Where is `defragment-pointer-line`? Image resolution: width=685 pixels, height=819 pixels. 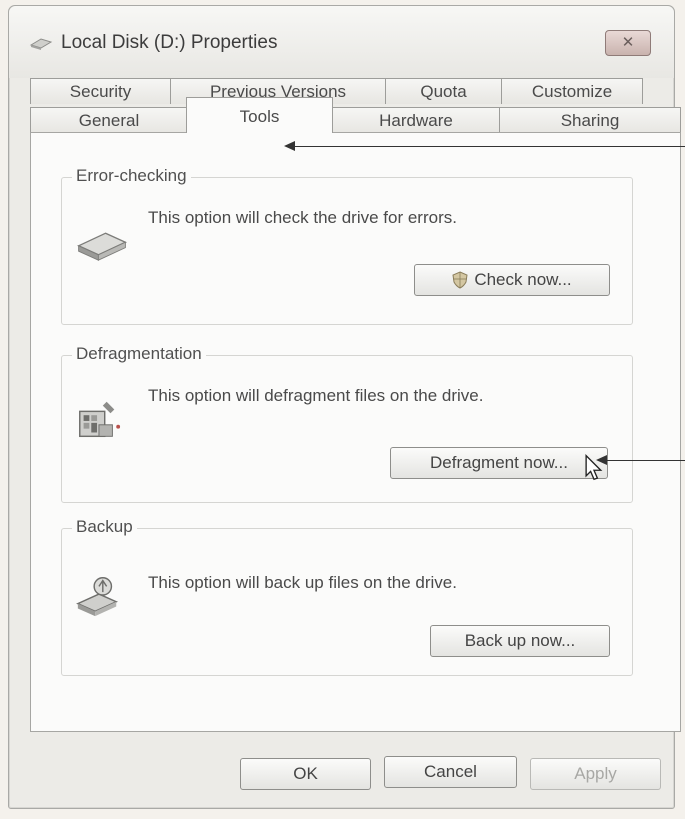
defragment-pointer-line is located at coordinates (644, 460).